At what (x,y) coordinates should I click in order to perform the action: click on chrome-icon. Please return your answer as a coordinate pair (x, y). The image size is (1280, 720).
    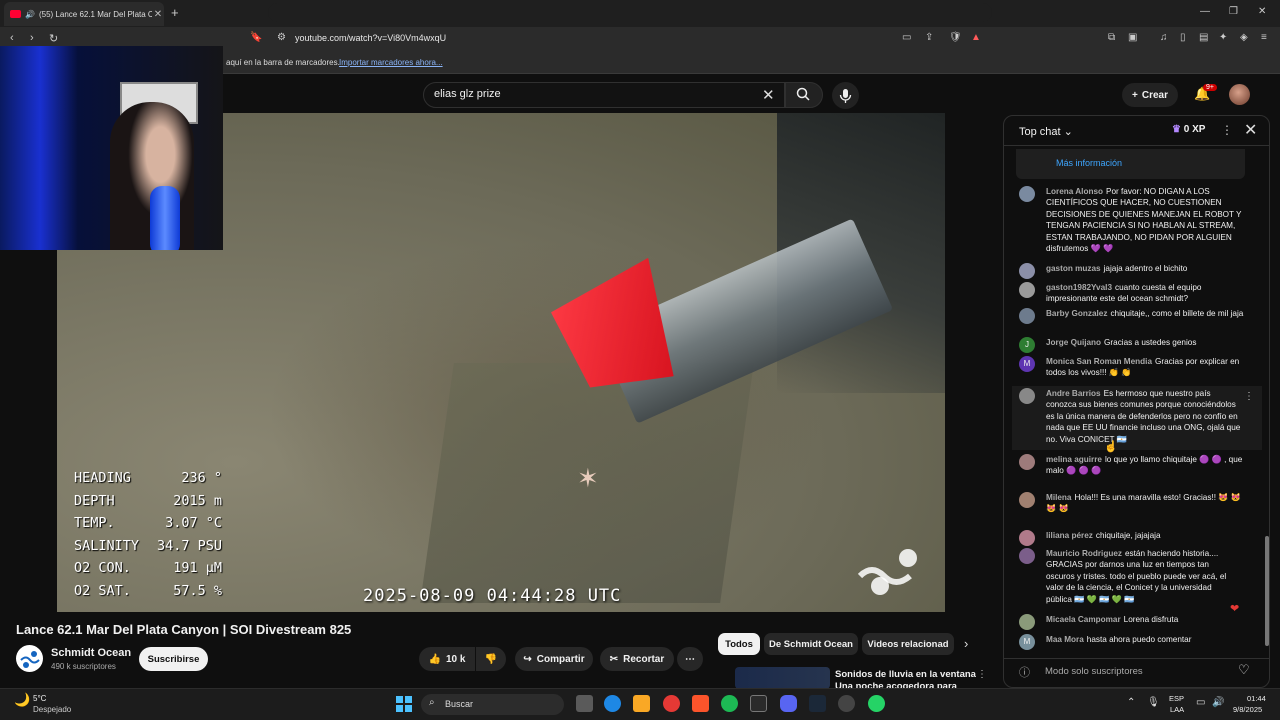
    Looking at the image, I should click on (671, 703).